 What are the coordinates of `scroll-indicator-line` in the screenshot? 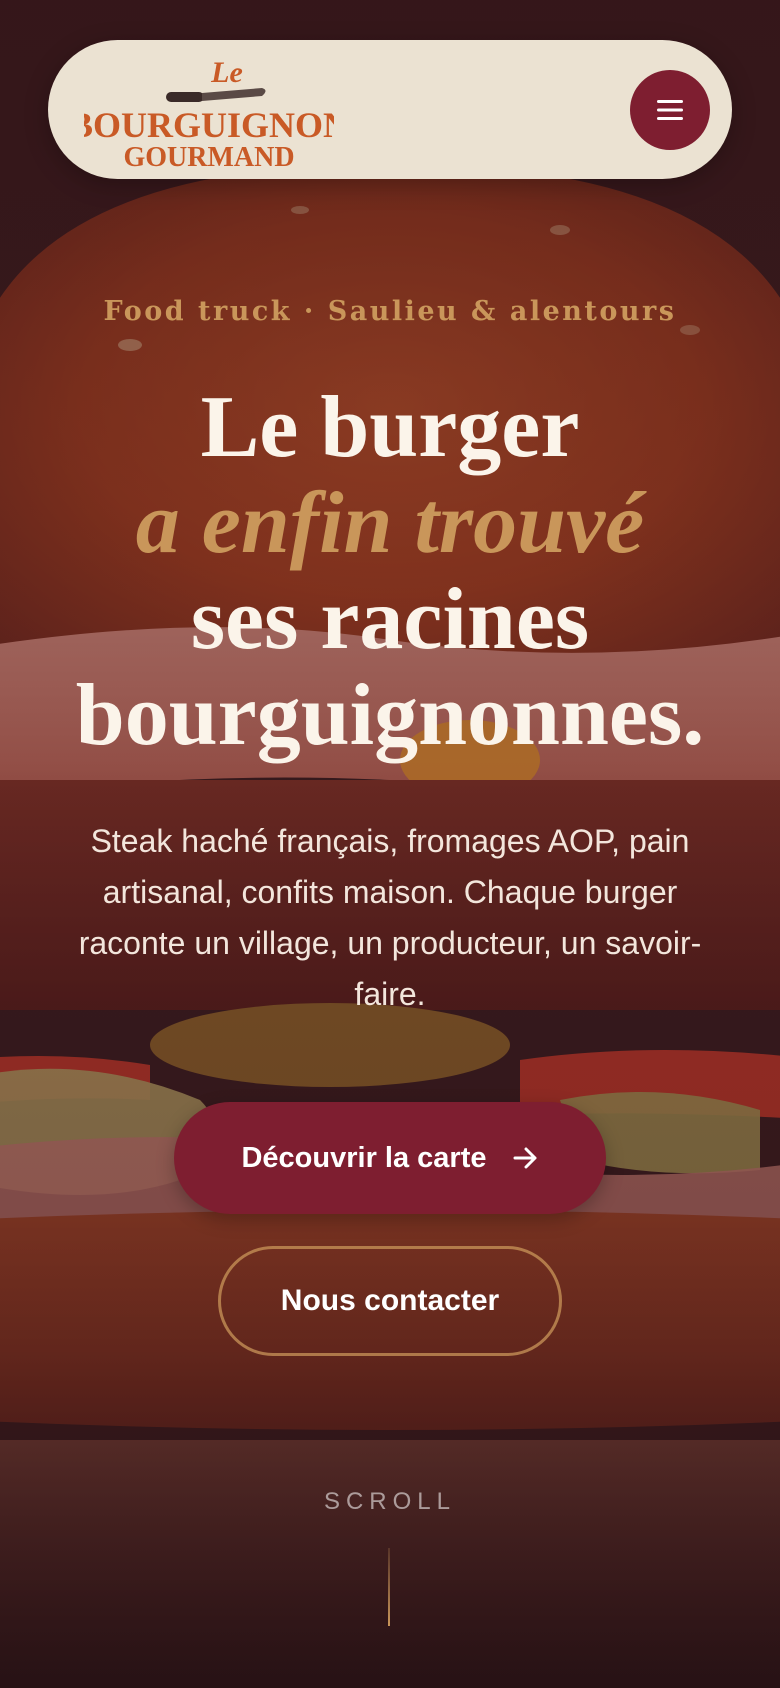 It's located at (389, 1587).